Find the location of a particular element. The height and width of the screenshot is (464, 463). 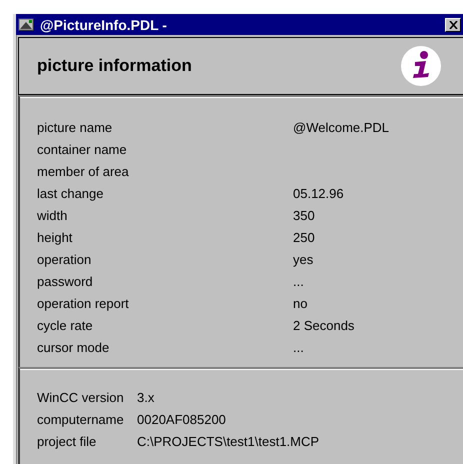

property-value: 350 is located at coordinates (304, 216).